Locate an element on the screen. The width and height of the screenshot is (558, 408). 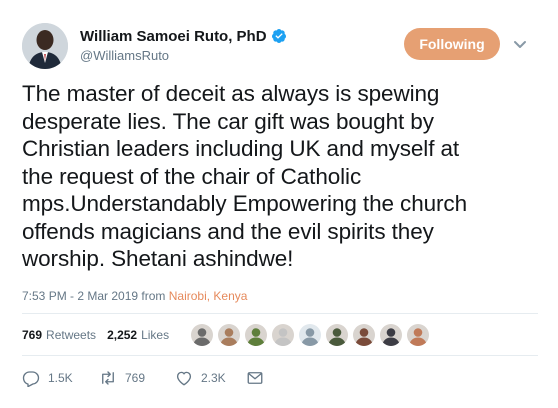
envelope-icon is located at coordinates (255, 378).